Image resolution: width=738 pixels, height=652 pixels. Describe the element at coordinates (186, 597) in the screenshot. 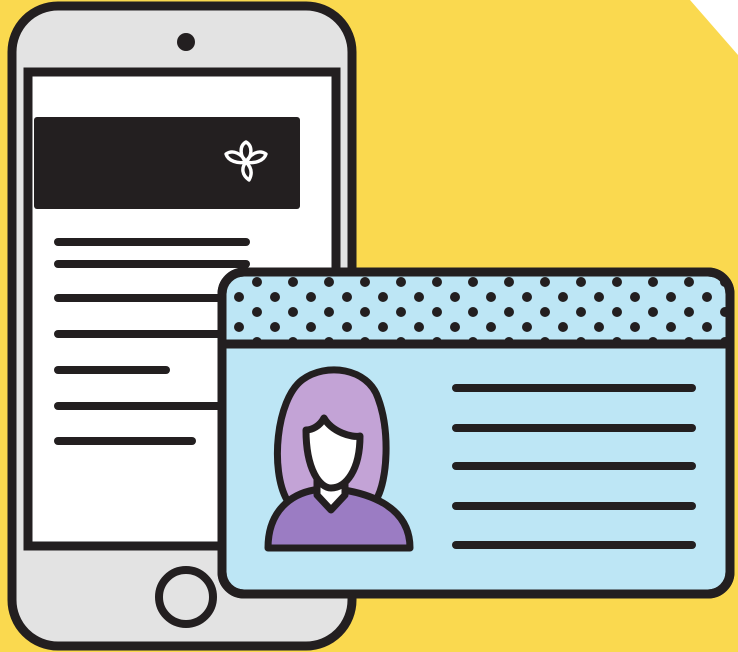

I see `phone-home-button` at that location.